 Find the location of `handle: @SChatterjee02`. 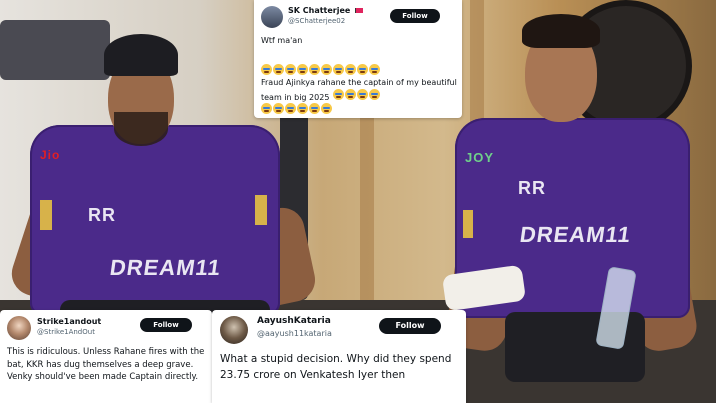

handle: @SChatterjee02 is located at coordinates (316, 21).